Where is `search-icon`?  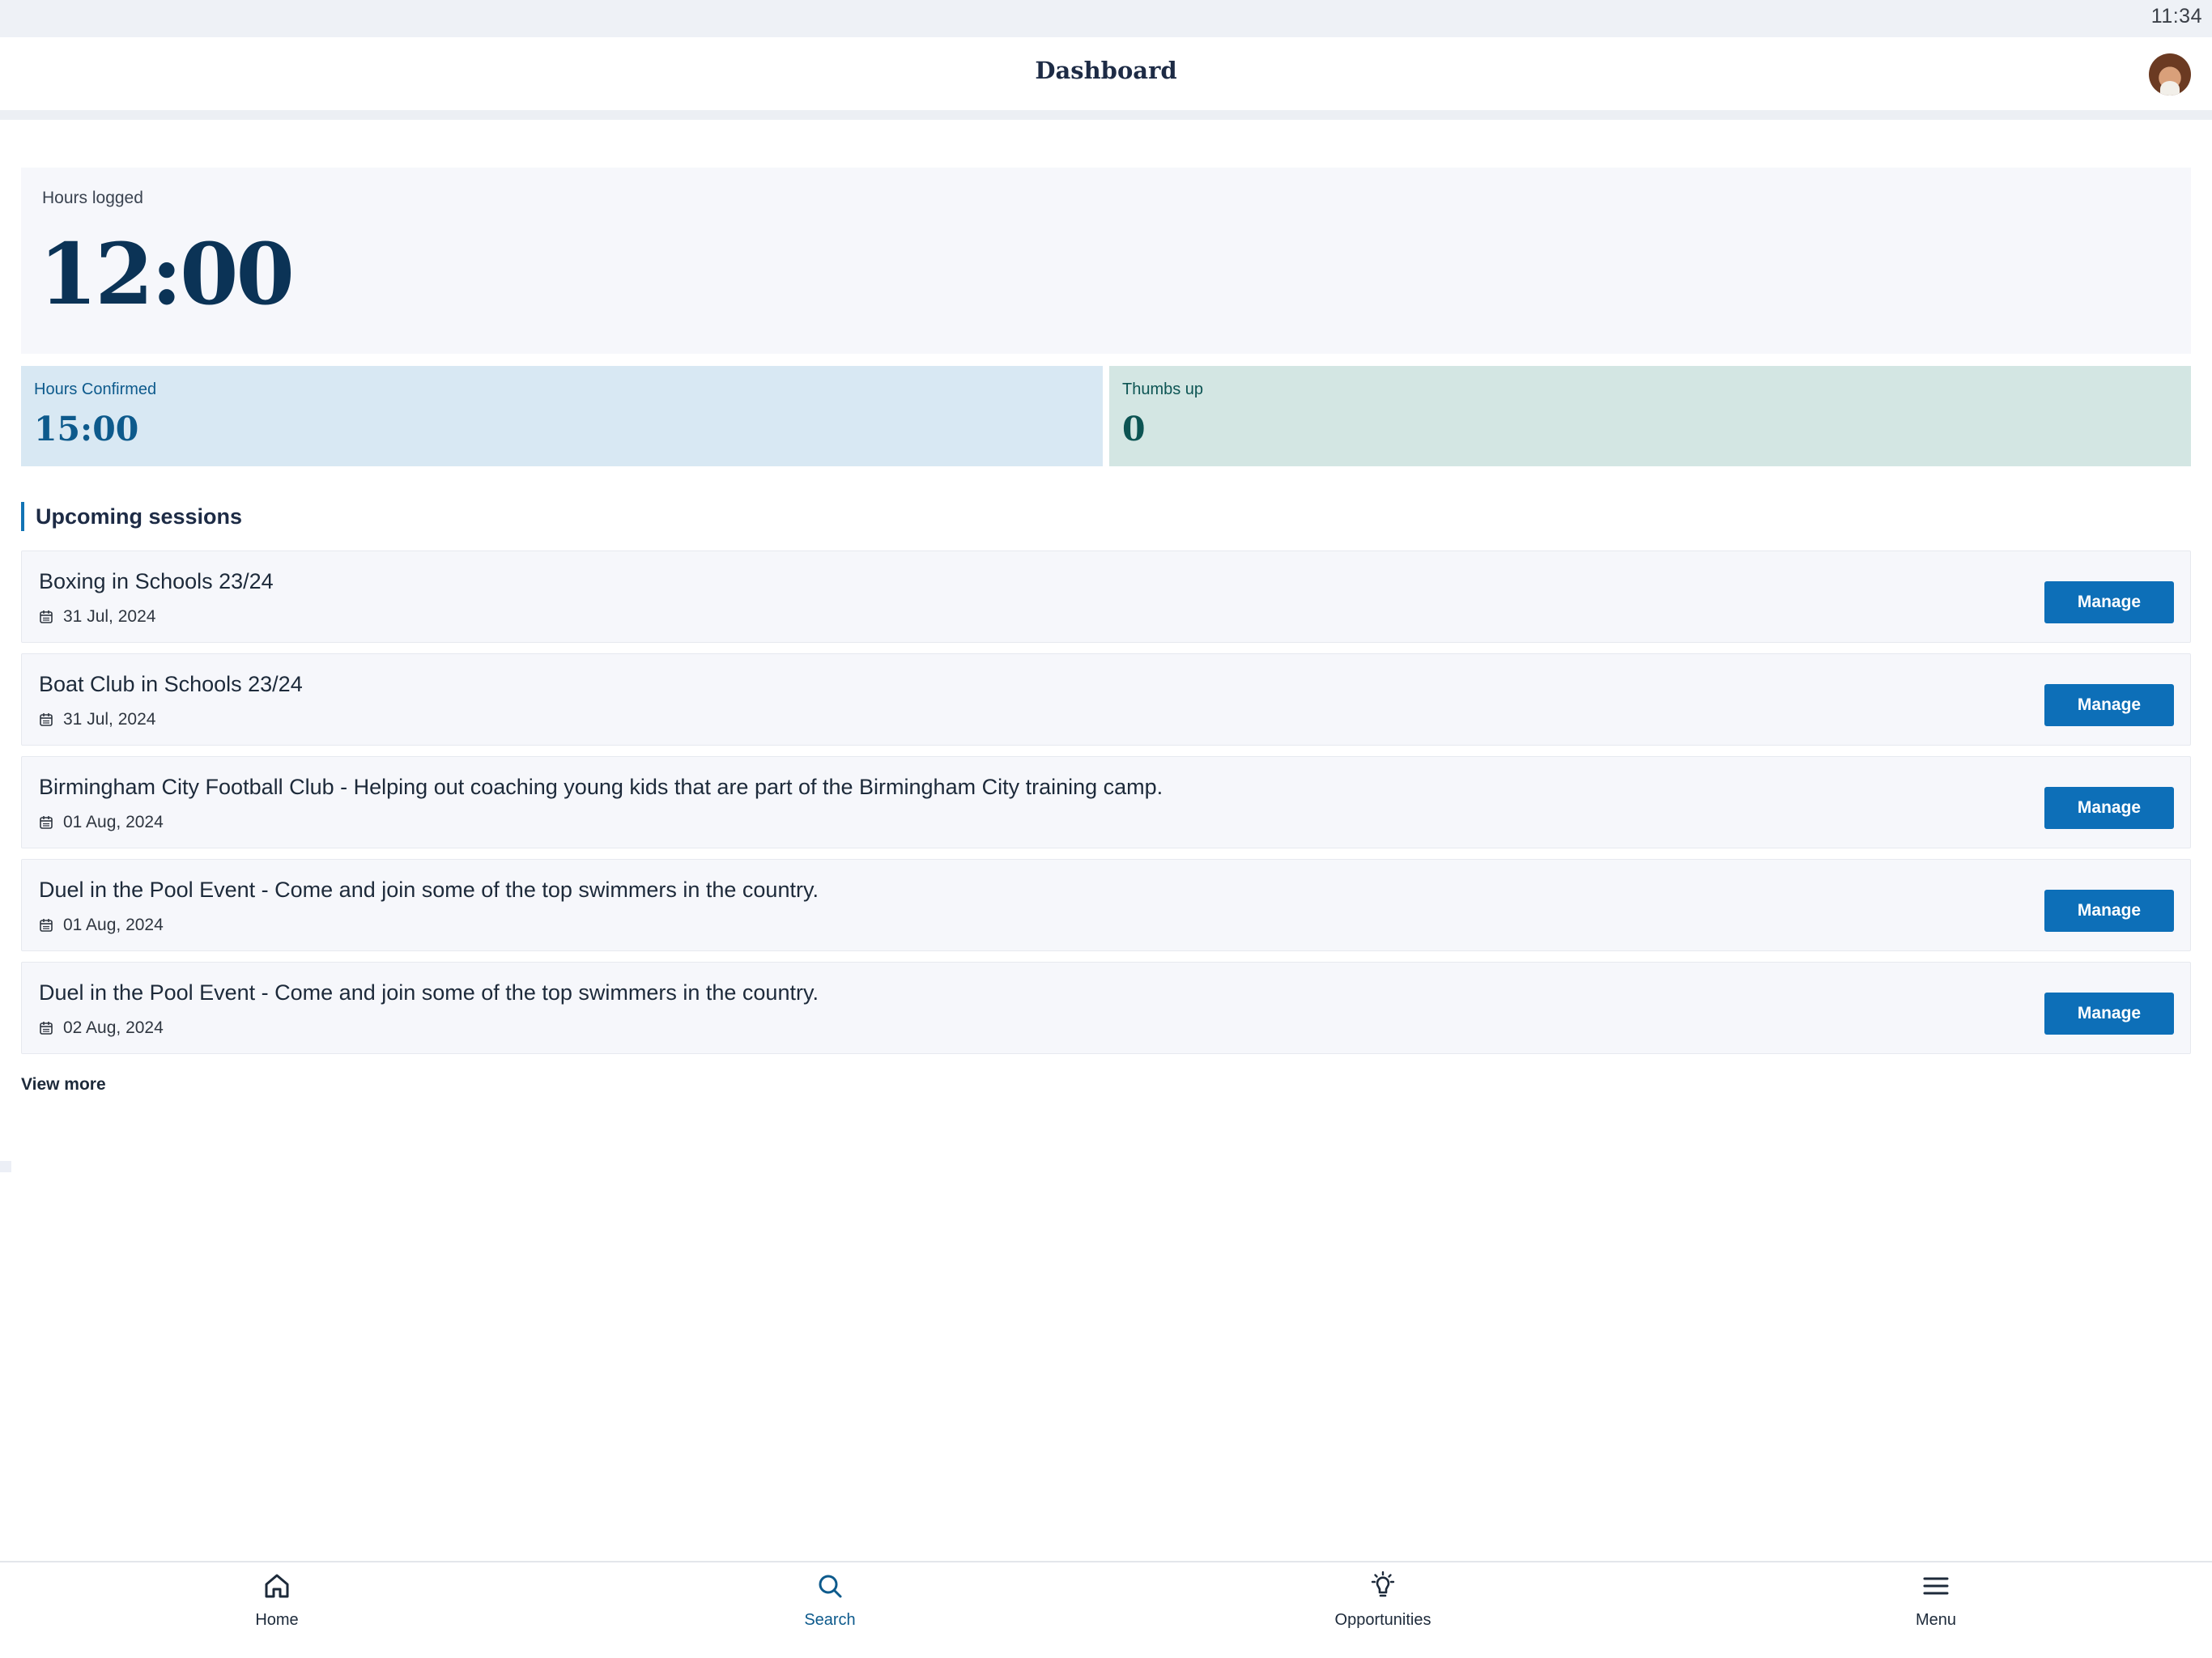
search-icon is located at coordinates (831, 1586).